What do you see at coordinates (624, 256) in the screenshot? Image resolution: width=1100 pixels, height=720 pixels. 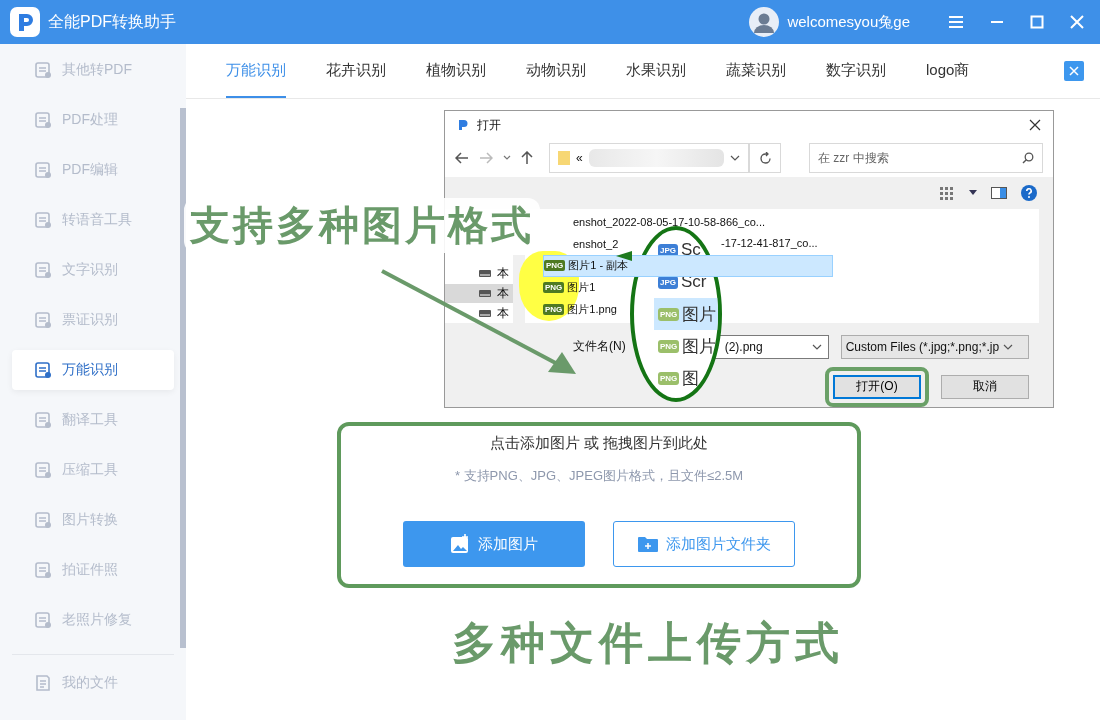 I see `callout-pointer` at bounding box center [624, 256].